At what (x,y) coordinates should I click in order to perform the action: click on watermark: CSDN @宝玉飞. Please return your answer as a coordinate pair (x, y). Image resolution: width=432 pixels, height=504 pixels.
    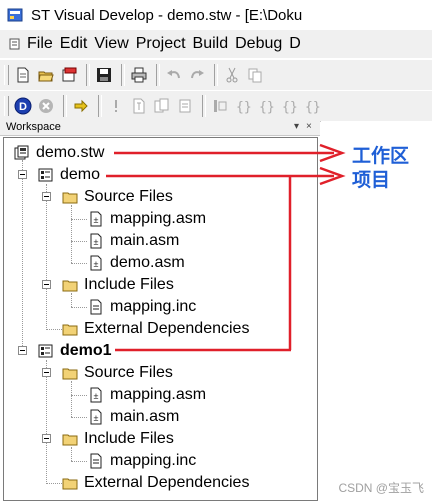
    Looking at the image, I should click on (381, 488).